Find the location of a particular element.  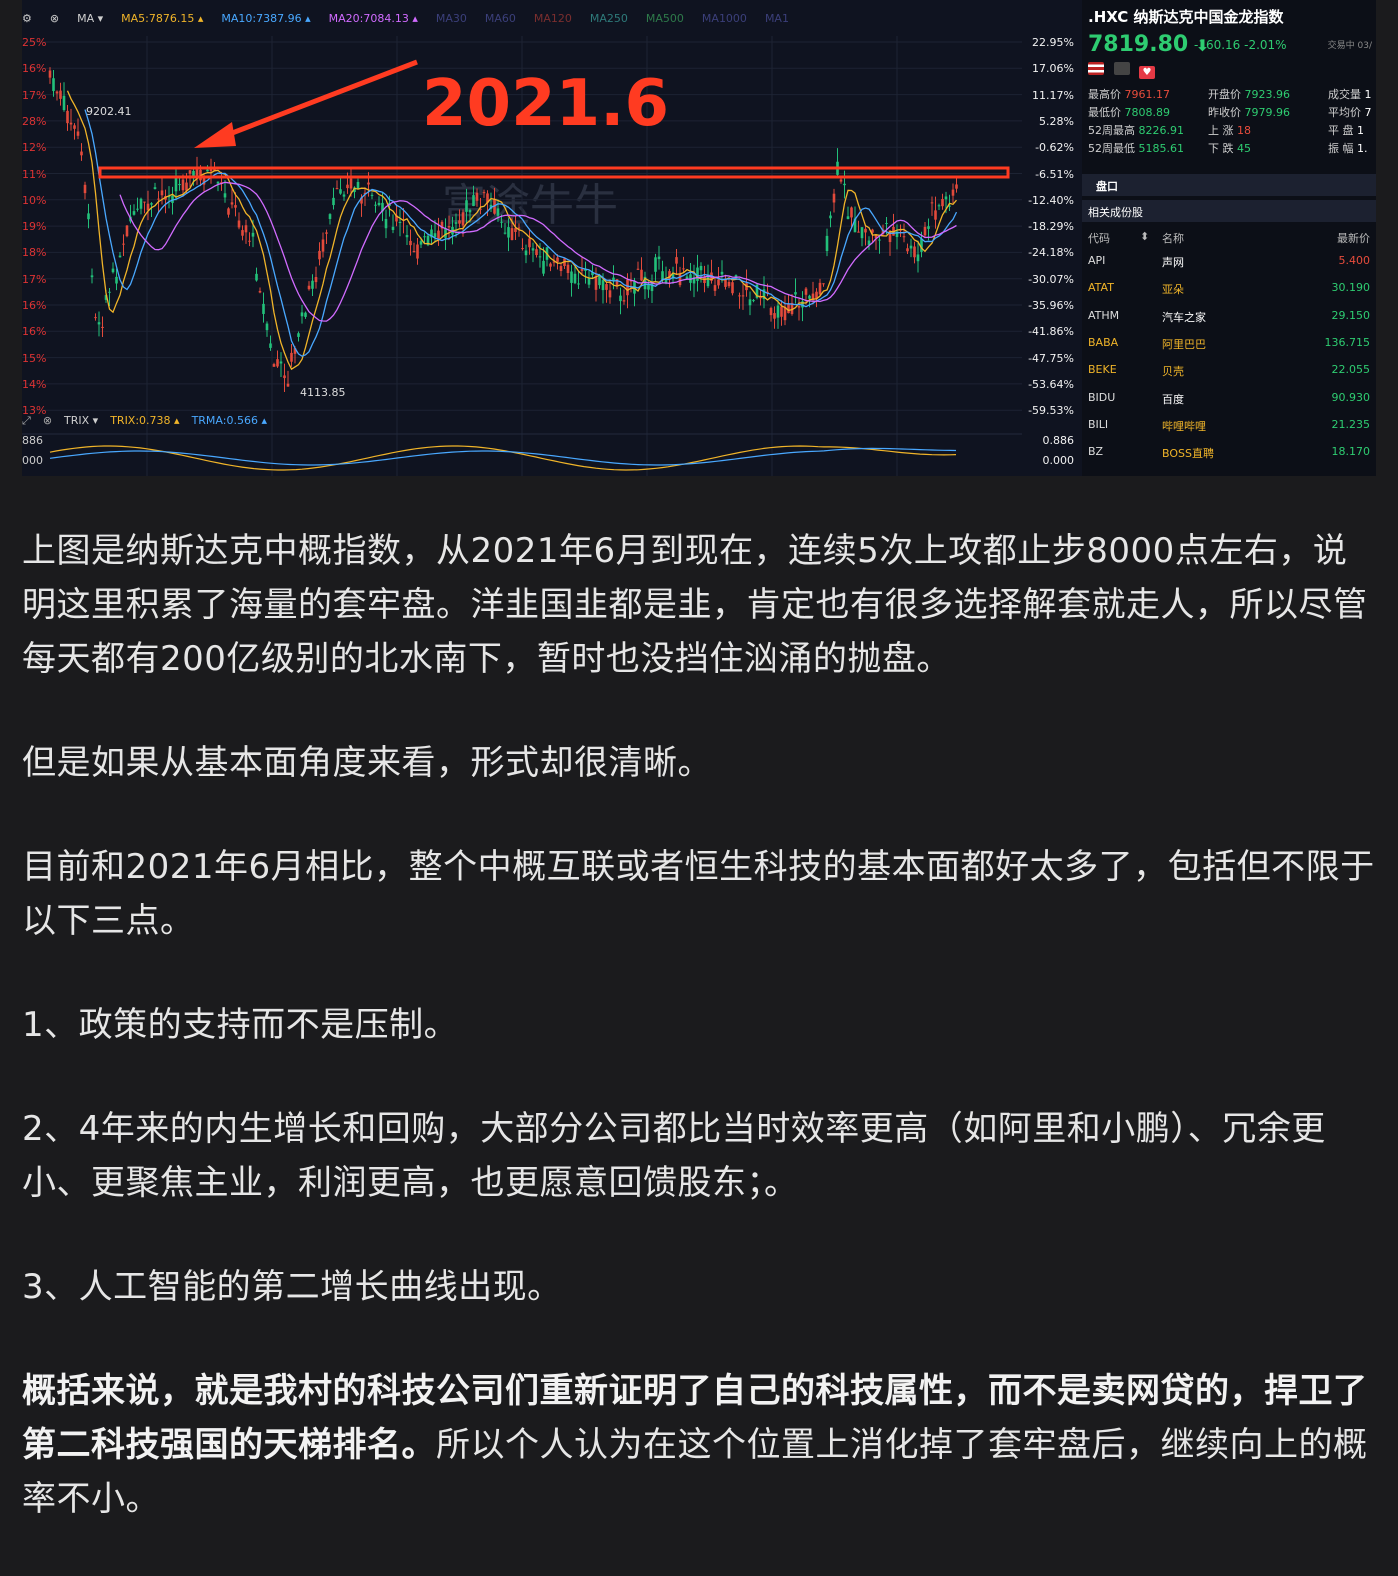

ma-item: MA5:7876.15 ▴ is located at coordinates (162, 18).